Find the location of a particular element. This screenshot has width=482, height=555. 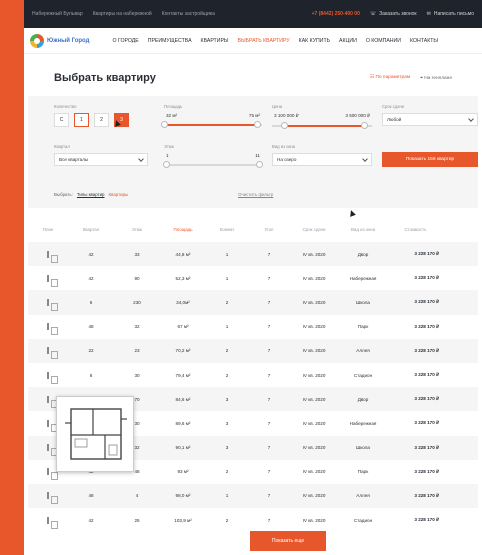

nav-item-choose: ВЫБРАТЬ КВАРТИРУ is located at coordinates (264, 41).